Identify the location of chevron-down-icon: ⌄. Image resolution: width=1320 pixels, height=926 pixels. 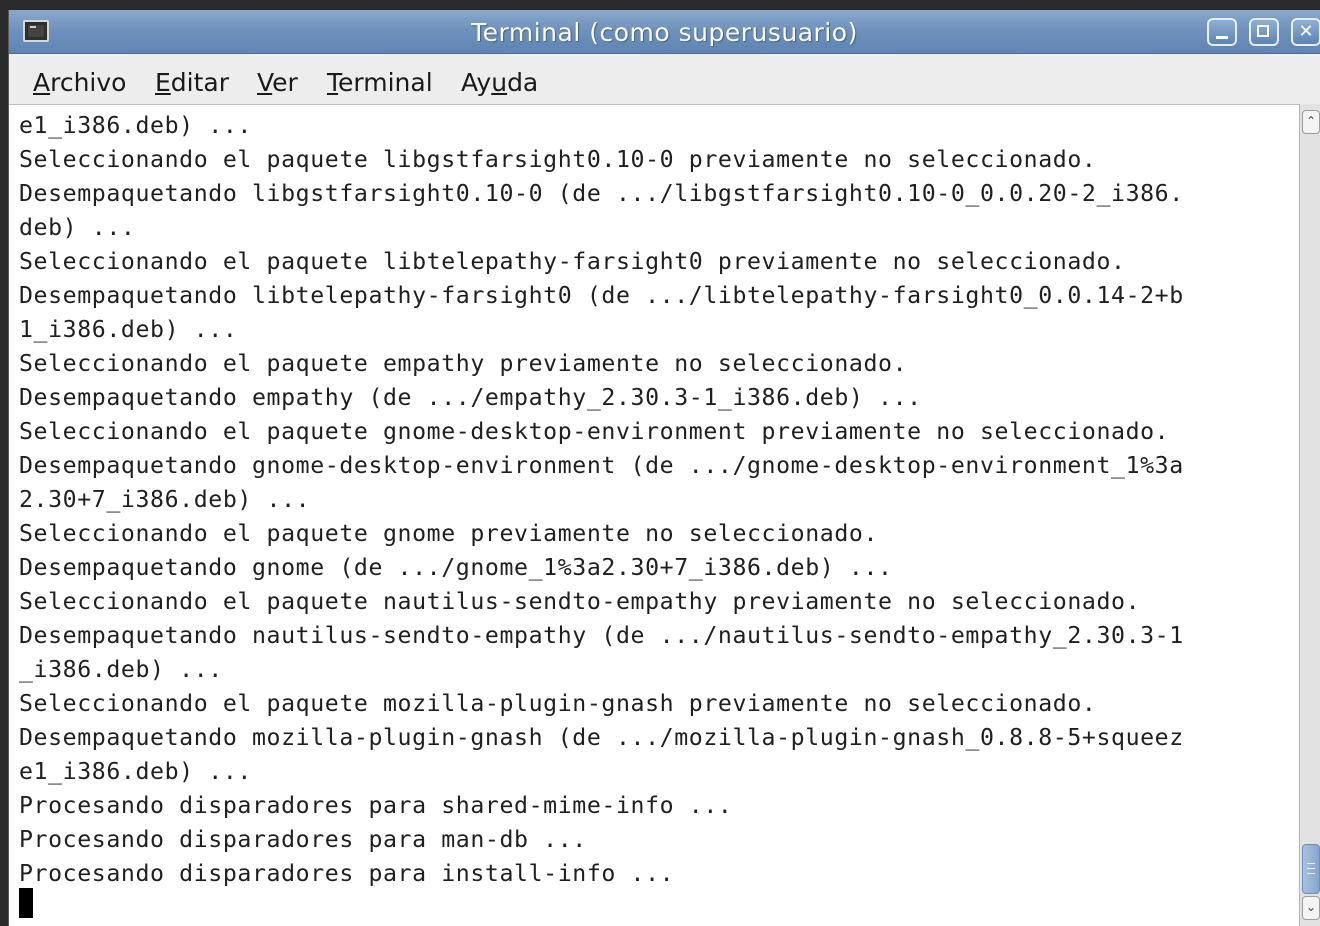
(1311, 907).